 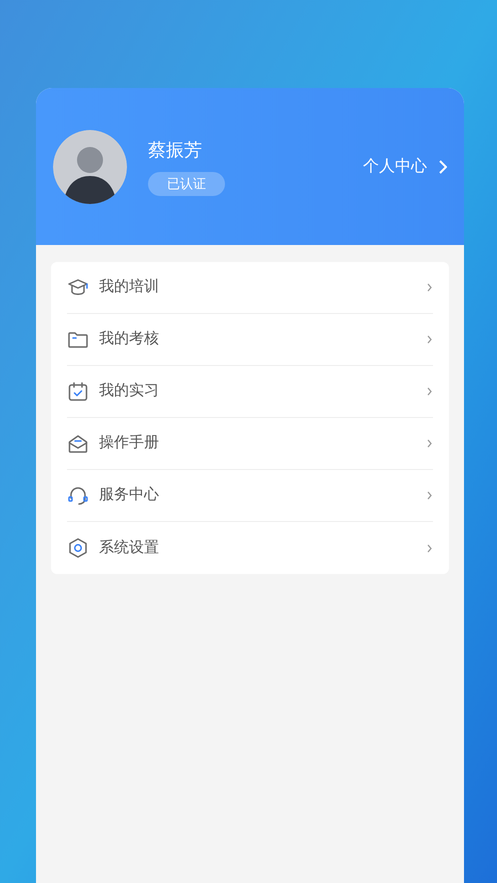 I want to click on calendar-check-icon, so click(x=78, y=391).